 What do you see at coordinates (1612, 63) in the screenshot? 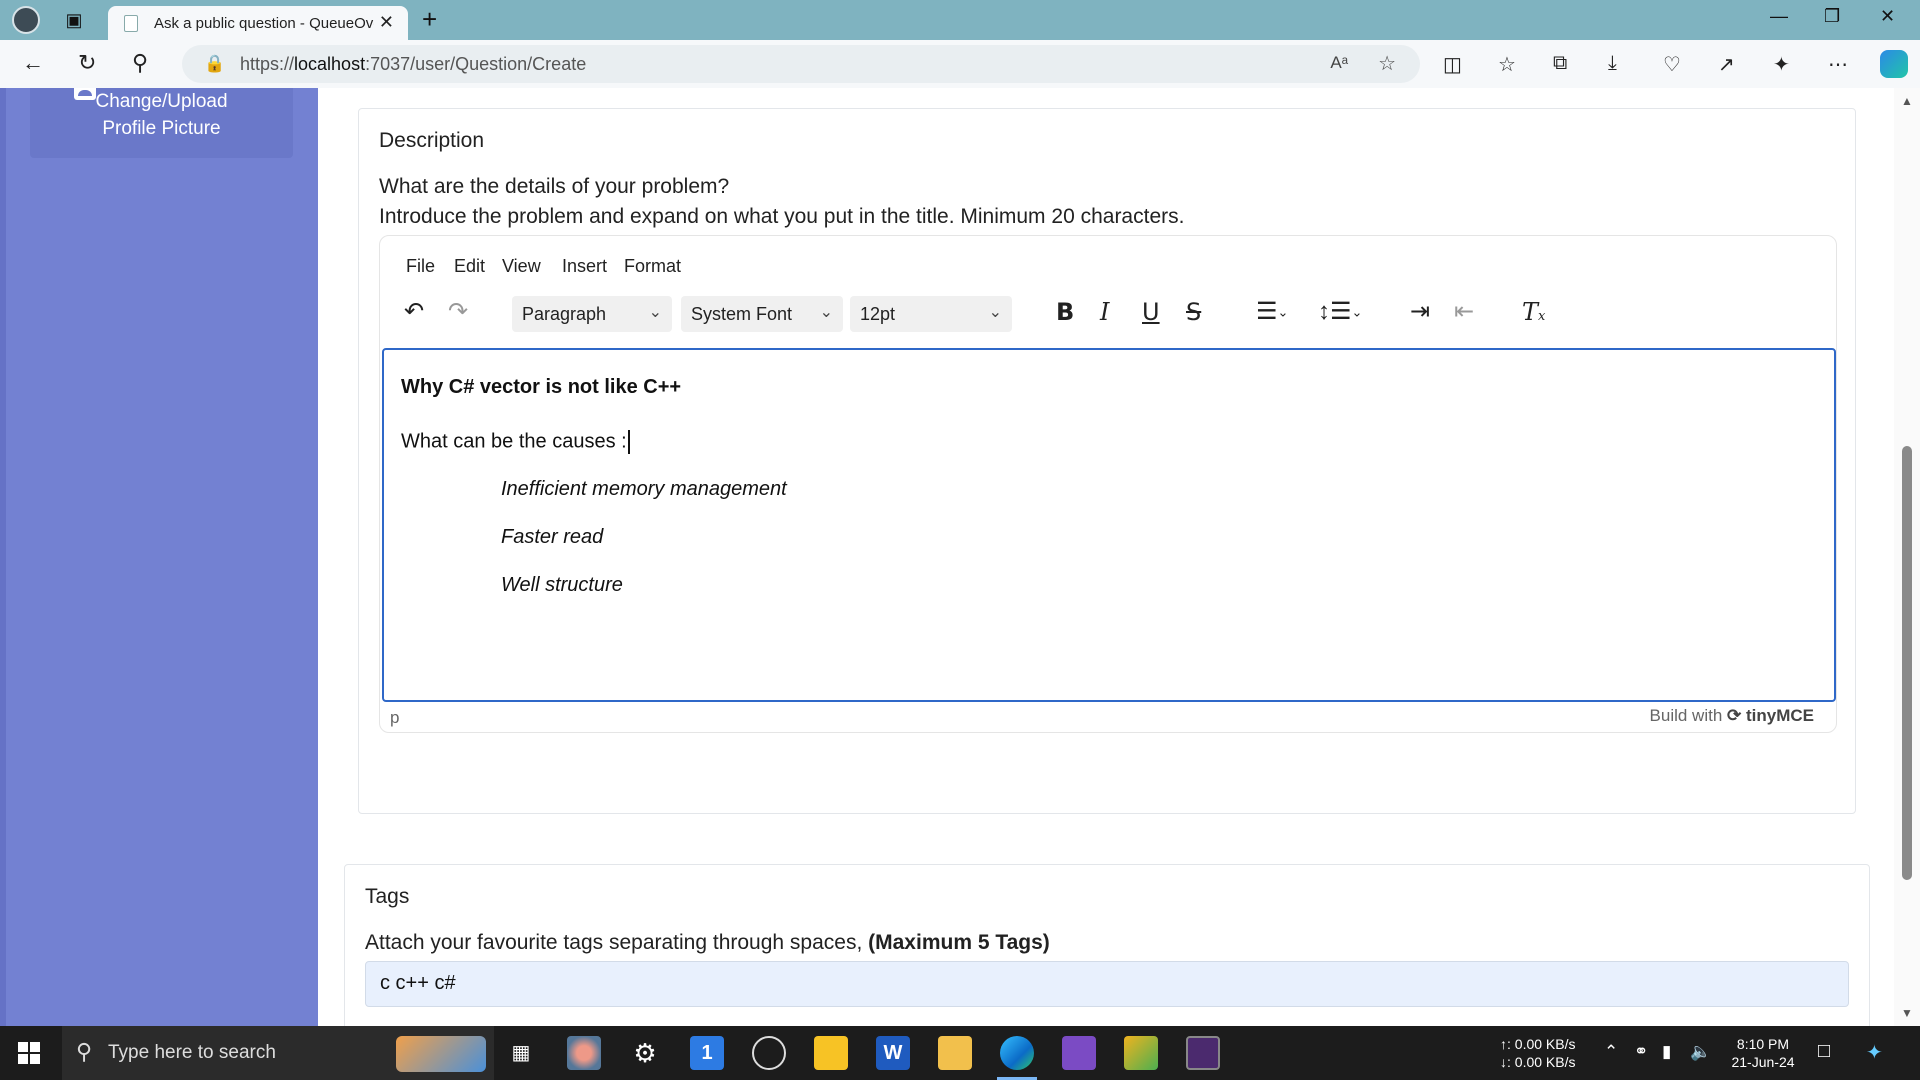
I see `downloads-icon: ⤓` at bounding box center [1612, 63].